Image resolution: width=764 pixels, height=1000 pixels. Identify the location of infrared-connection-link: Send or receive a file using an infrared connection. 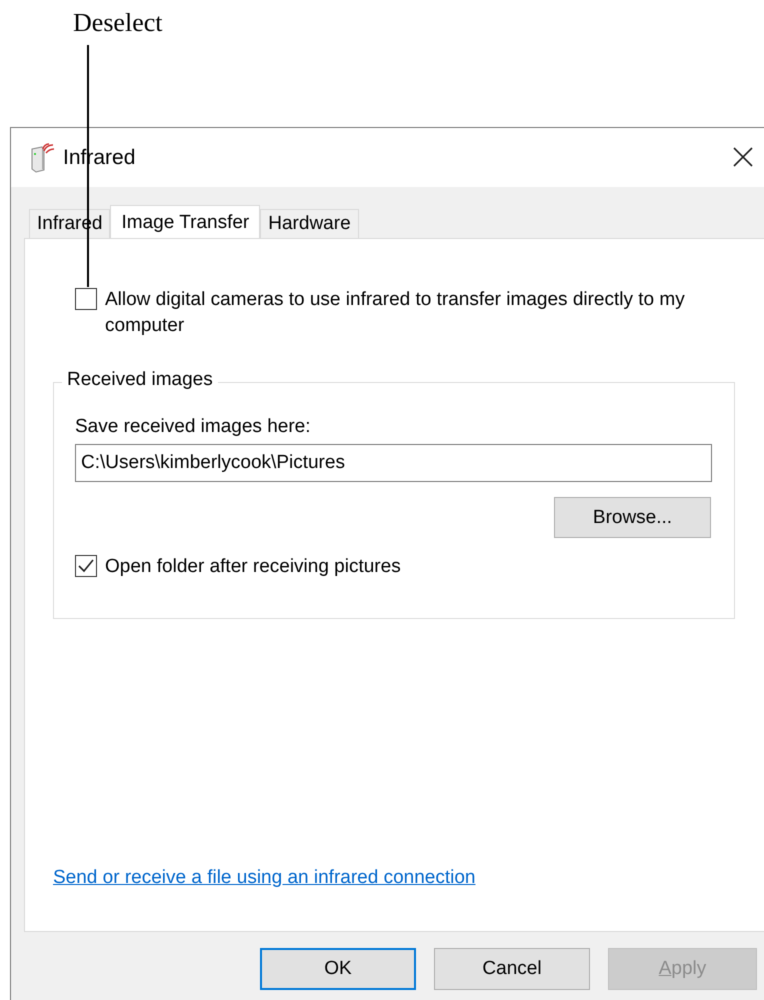
(264, 878).